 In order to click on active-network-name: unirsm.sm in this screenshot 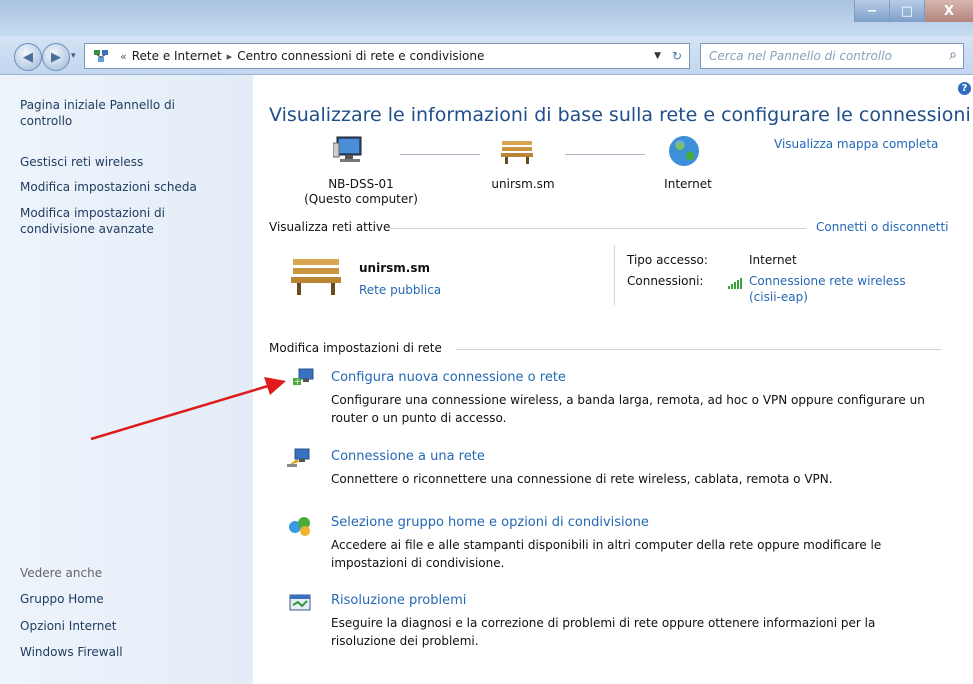, I will do `click(394, 268)`.